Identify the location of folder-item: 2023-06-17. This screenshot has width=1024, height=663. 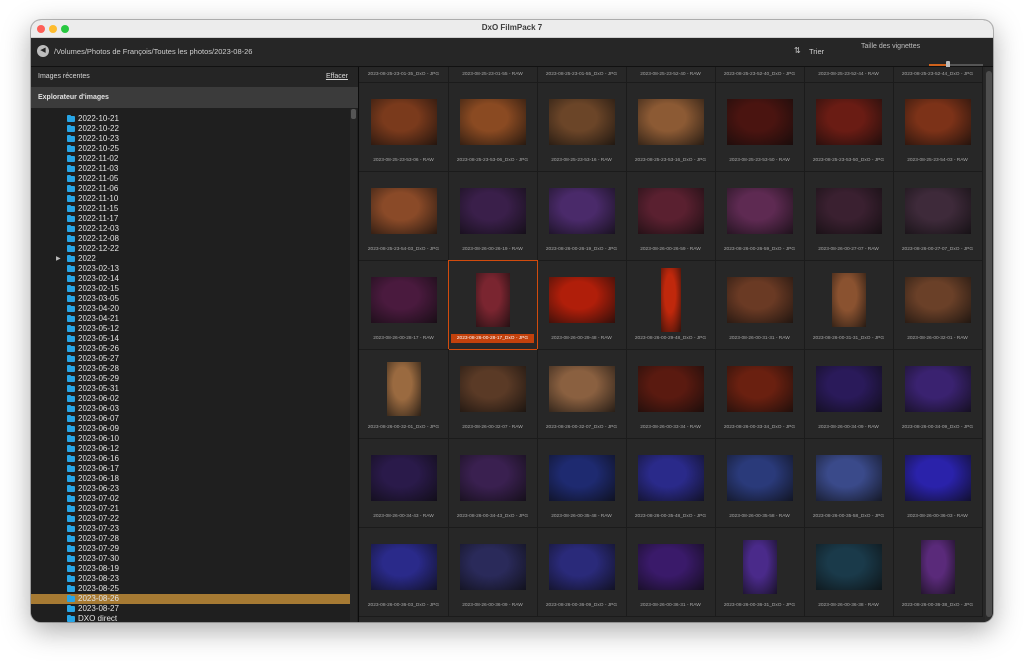
(191, 469).